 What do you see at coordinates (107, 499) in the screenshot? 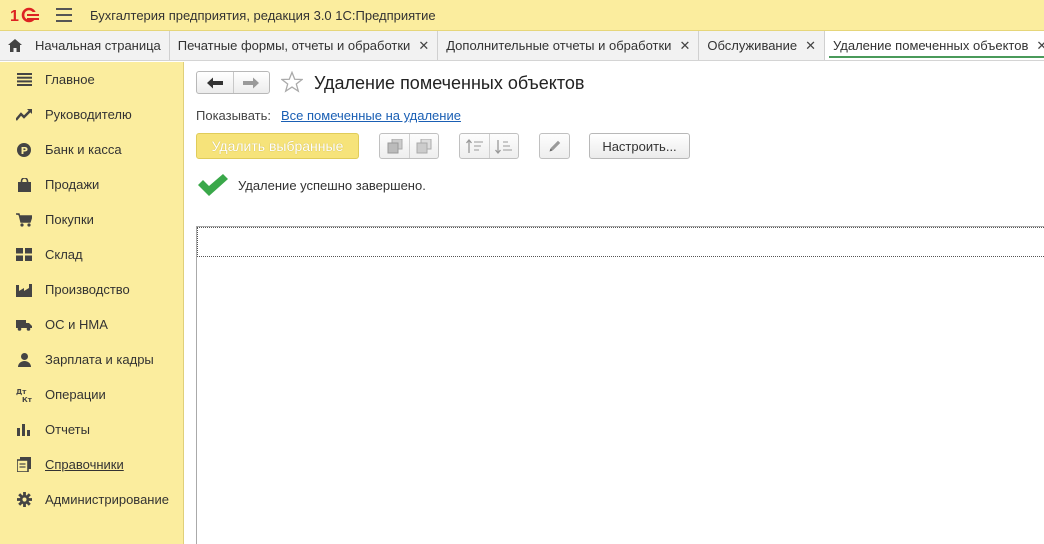
I see `sidebar-item-label: Администрирование` at bounding box center [107, 499].